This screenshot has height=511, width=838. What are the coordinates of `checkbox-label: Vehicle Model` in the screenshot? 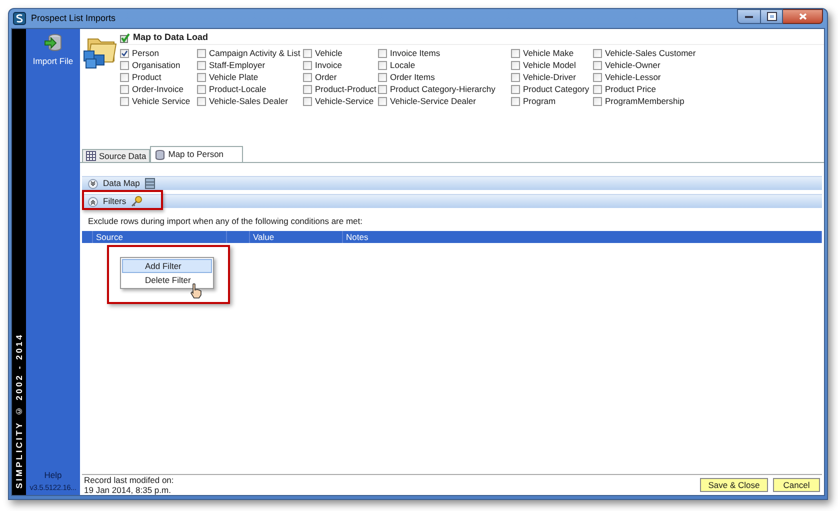 It's located at (549, 65).